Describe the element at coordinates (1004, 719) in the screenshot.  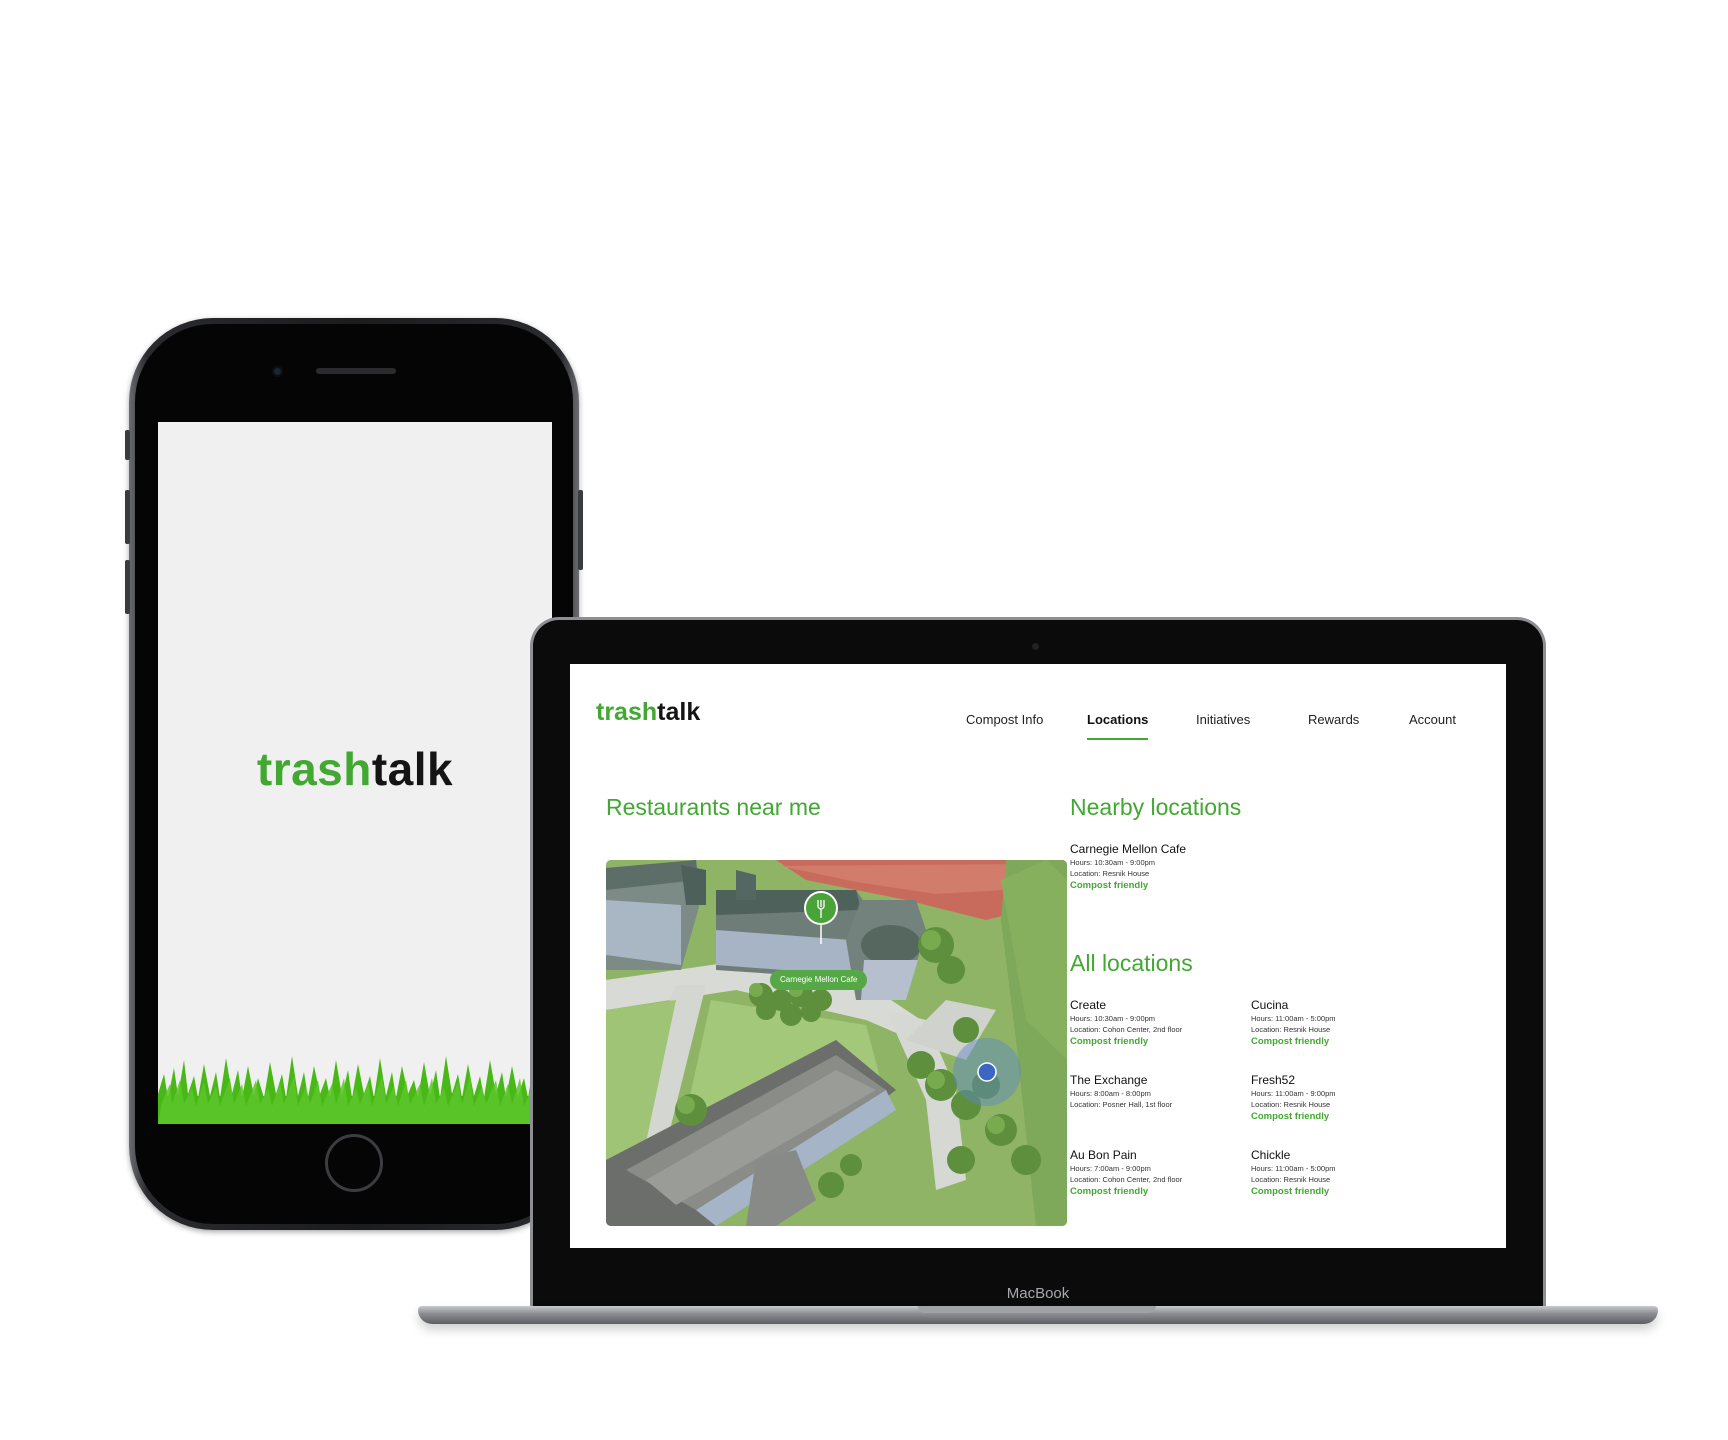
I see `nav-compost-info: Compost Info` at that location.